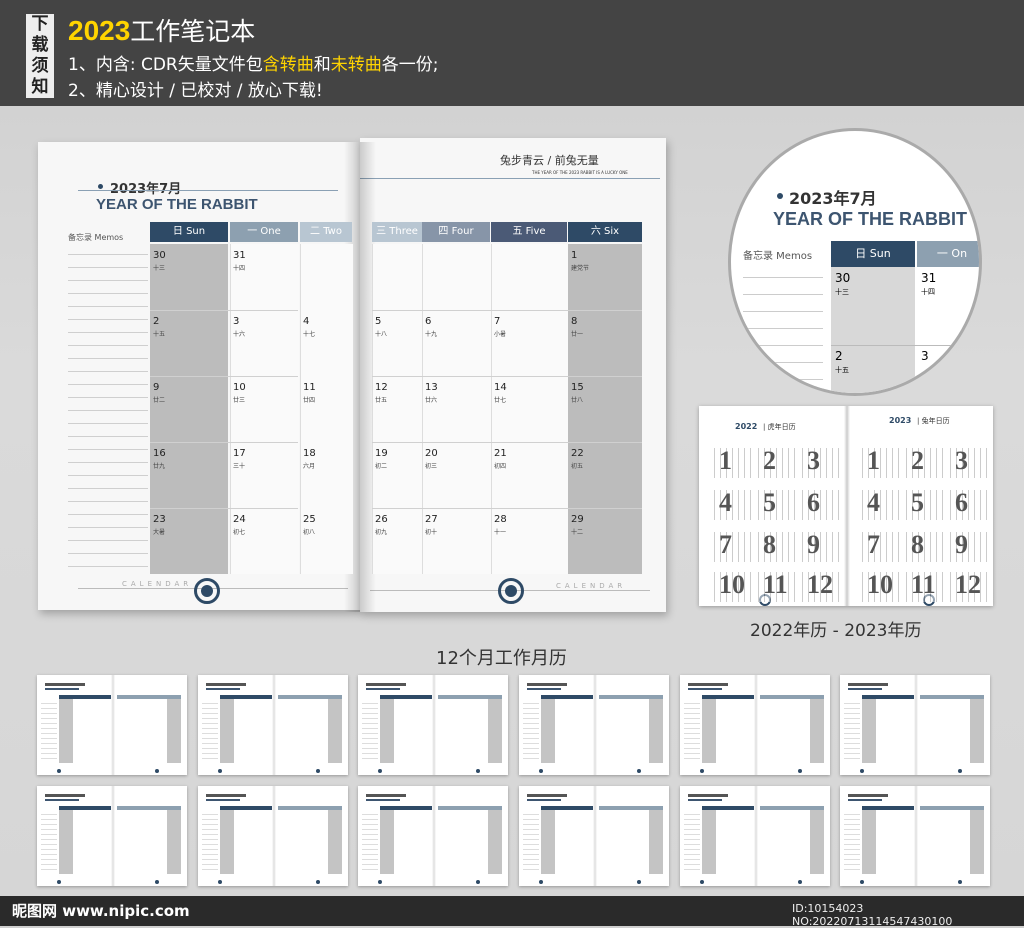 The width and height of the screenshot is (1024, 928). I want to click on footer-ring-center, so click(511, 591).